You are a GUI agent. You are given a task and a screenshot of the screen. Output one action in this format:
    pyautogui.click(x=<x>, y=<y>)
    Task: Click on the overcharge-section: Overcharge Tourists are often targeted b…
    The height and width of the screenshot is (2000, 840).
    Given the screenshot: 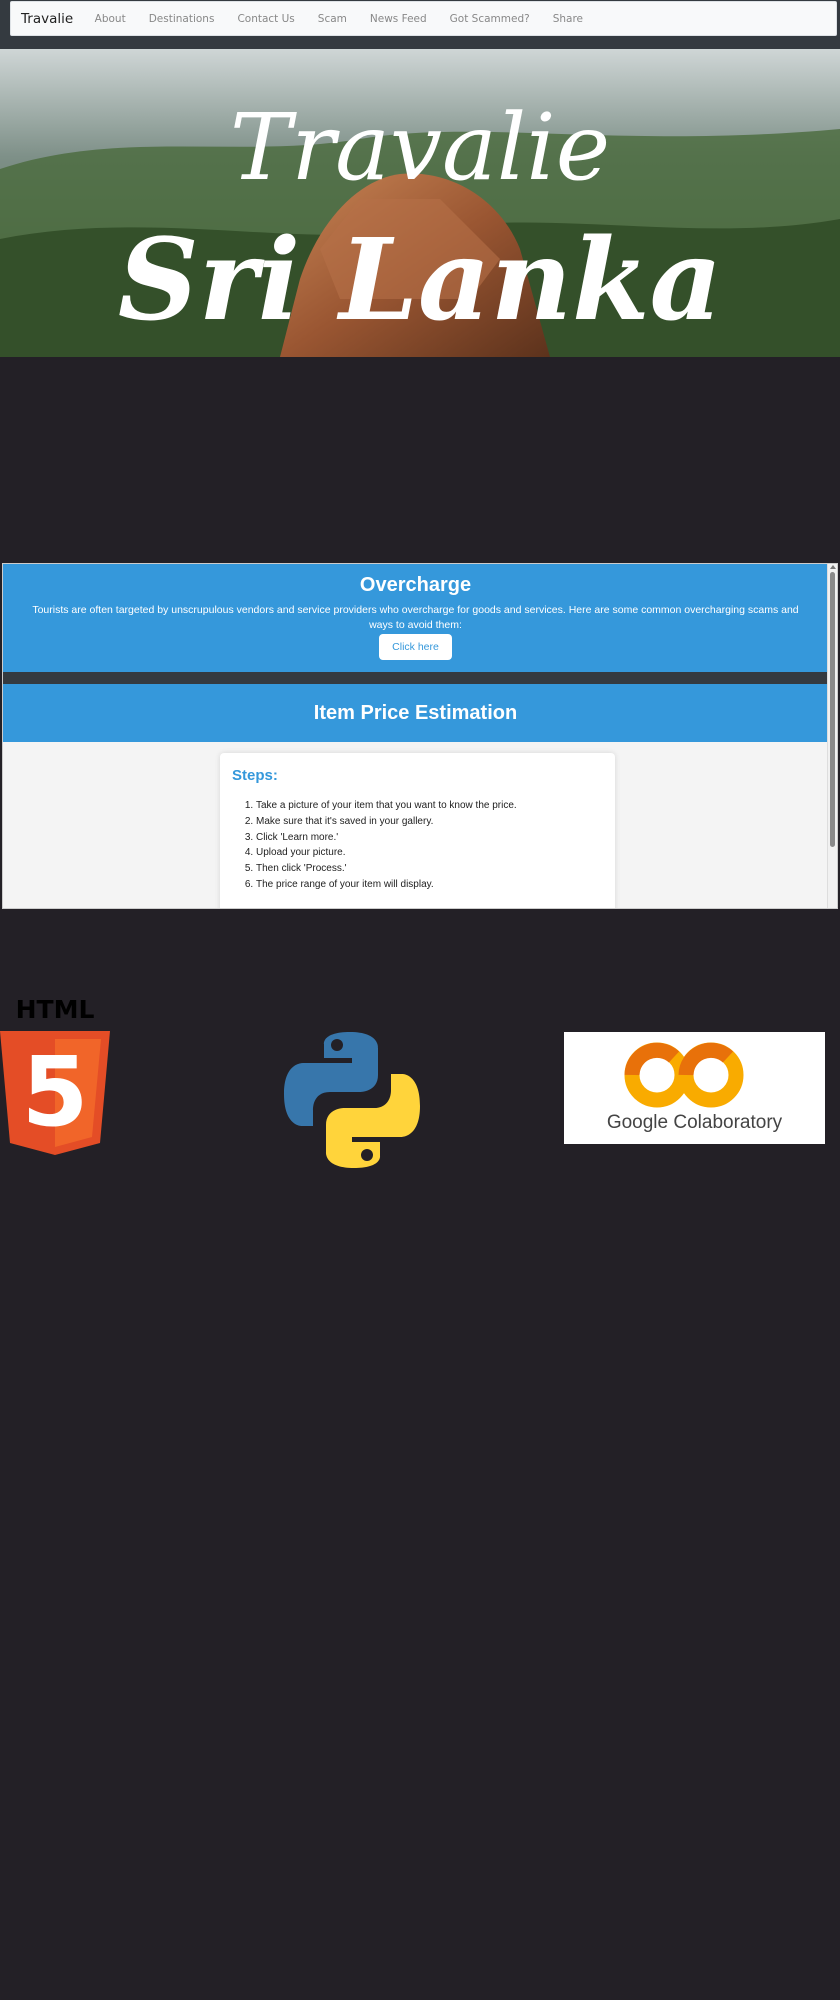 What is the action you would take?
    pyautogui.click(x=415, y=618)
    